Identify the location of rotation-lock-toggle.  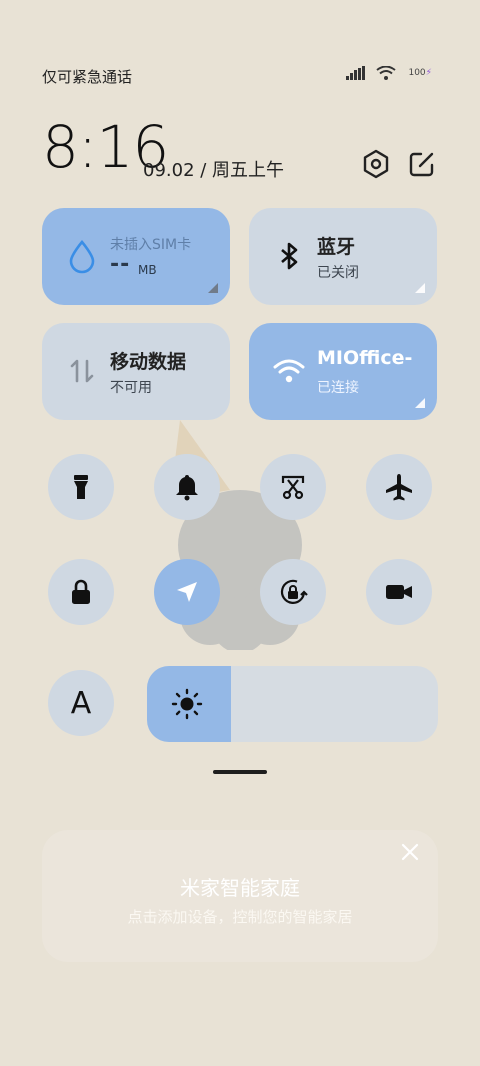
(293, 592).